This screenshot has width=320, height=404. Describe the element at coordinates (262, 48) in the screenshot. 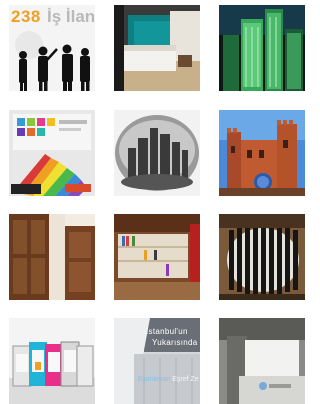

I see `gallery-thumbnail-skyscrapers` at that location.